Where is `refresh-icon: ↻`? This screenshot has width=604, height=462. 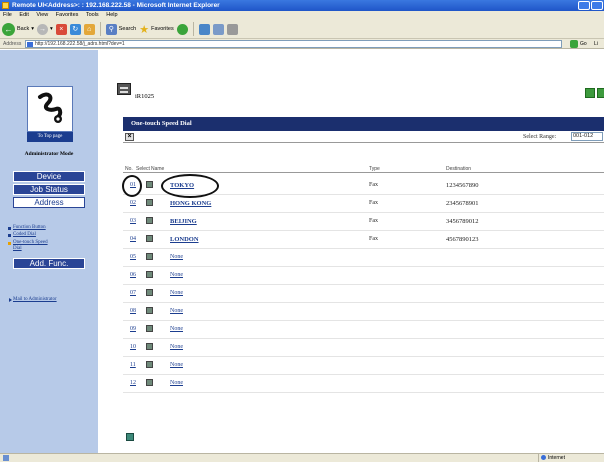 refresh-icon: ↻ is located at coordinates (75, 29).